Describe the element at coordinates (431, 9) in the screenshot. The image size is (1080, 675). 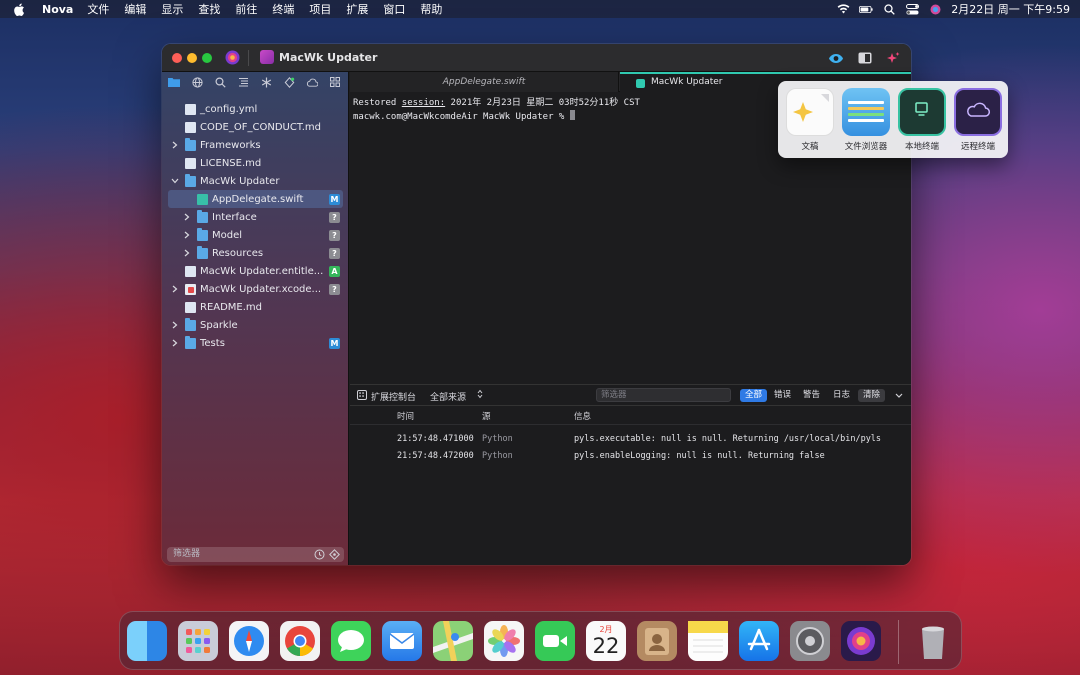
I see `menu-help: 帮助` at that location.